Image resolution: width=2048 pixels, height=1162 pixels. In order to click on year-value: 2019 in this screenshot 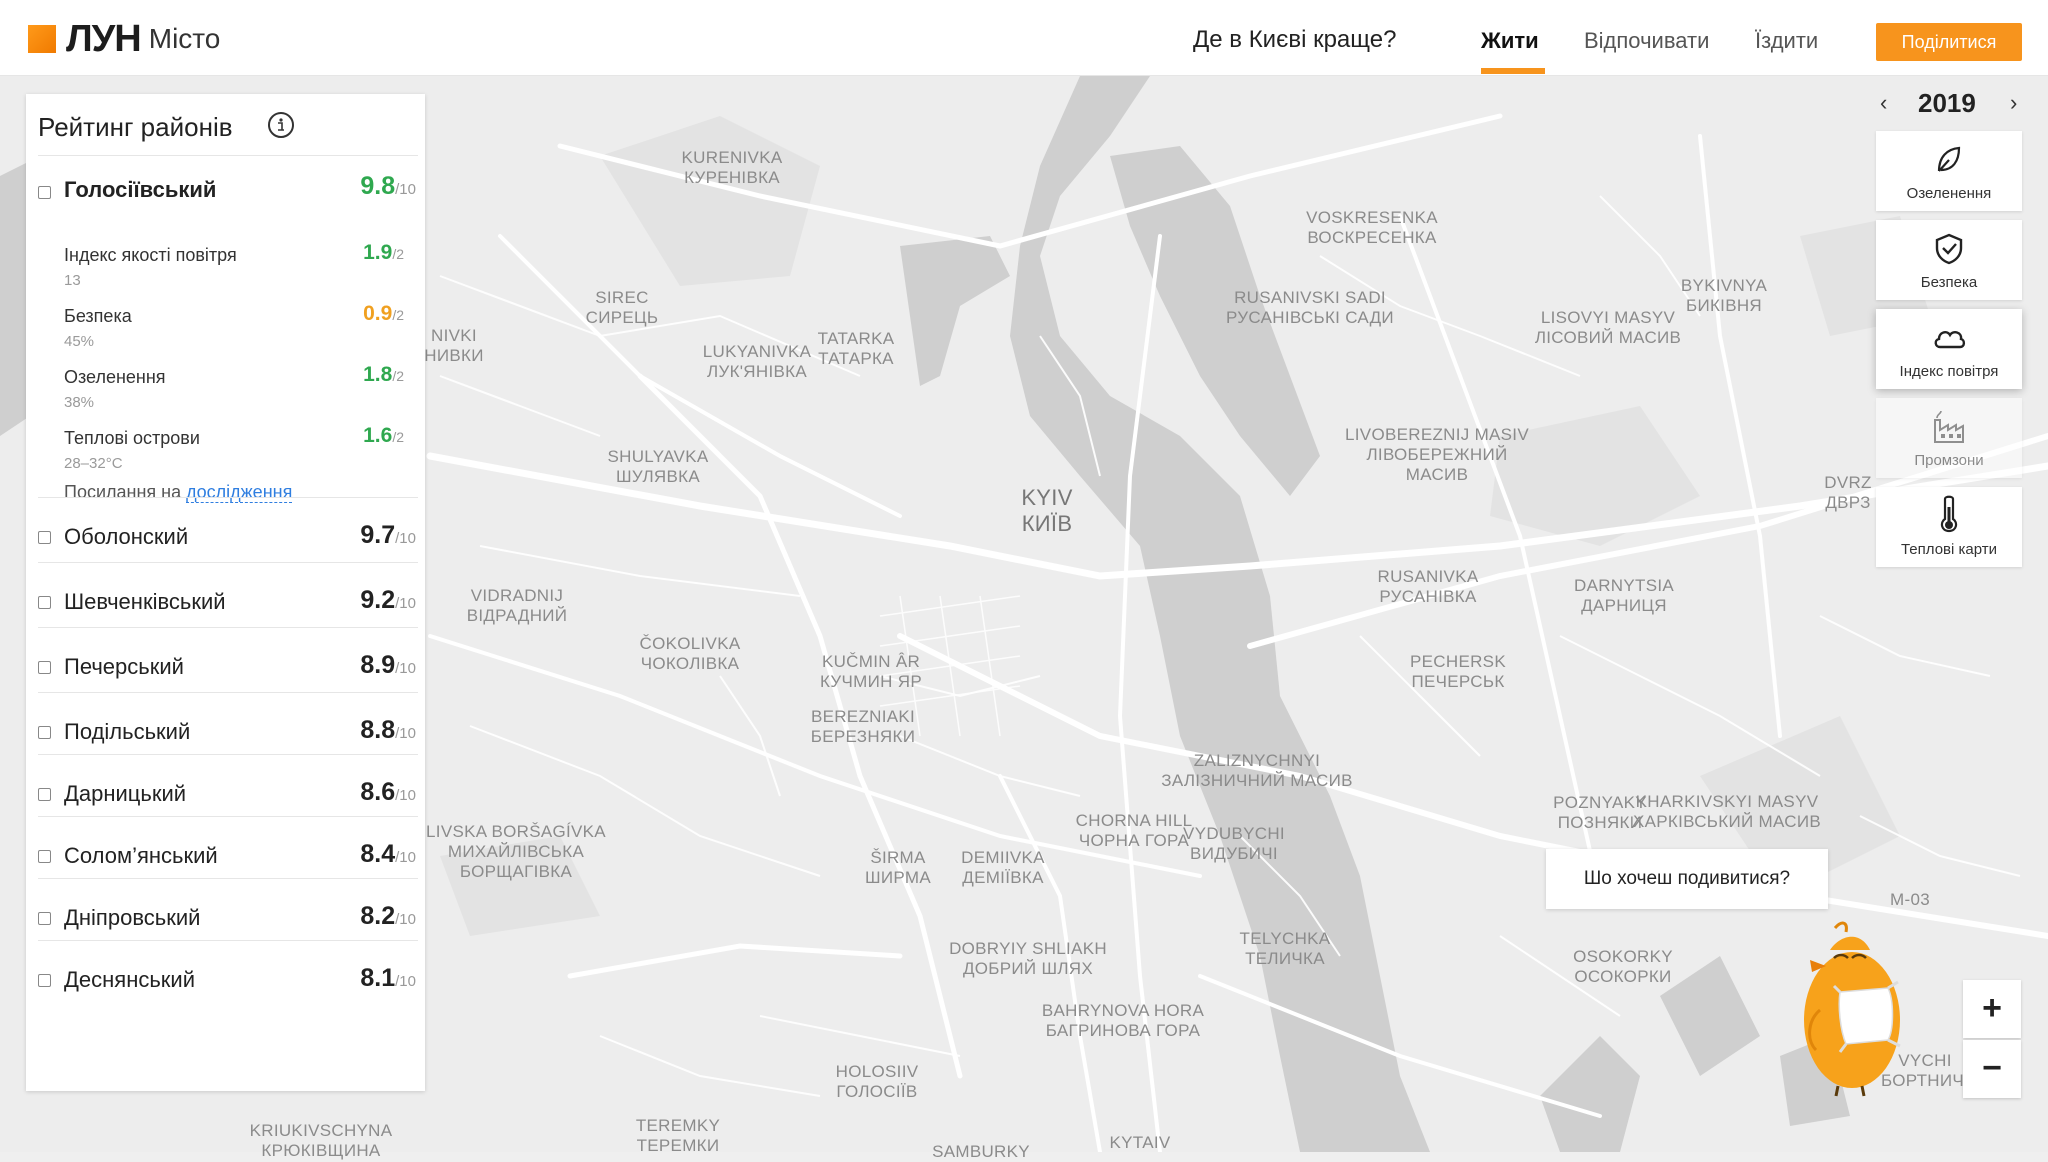, I will do `click(1947, 103)`.